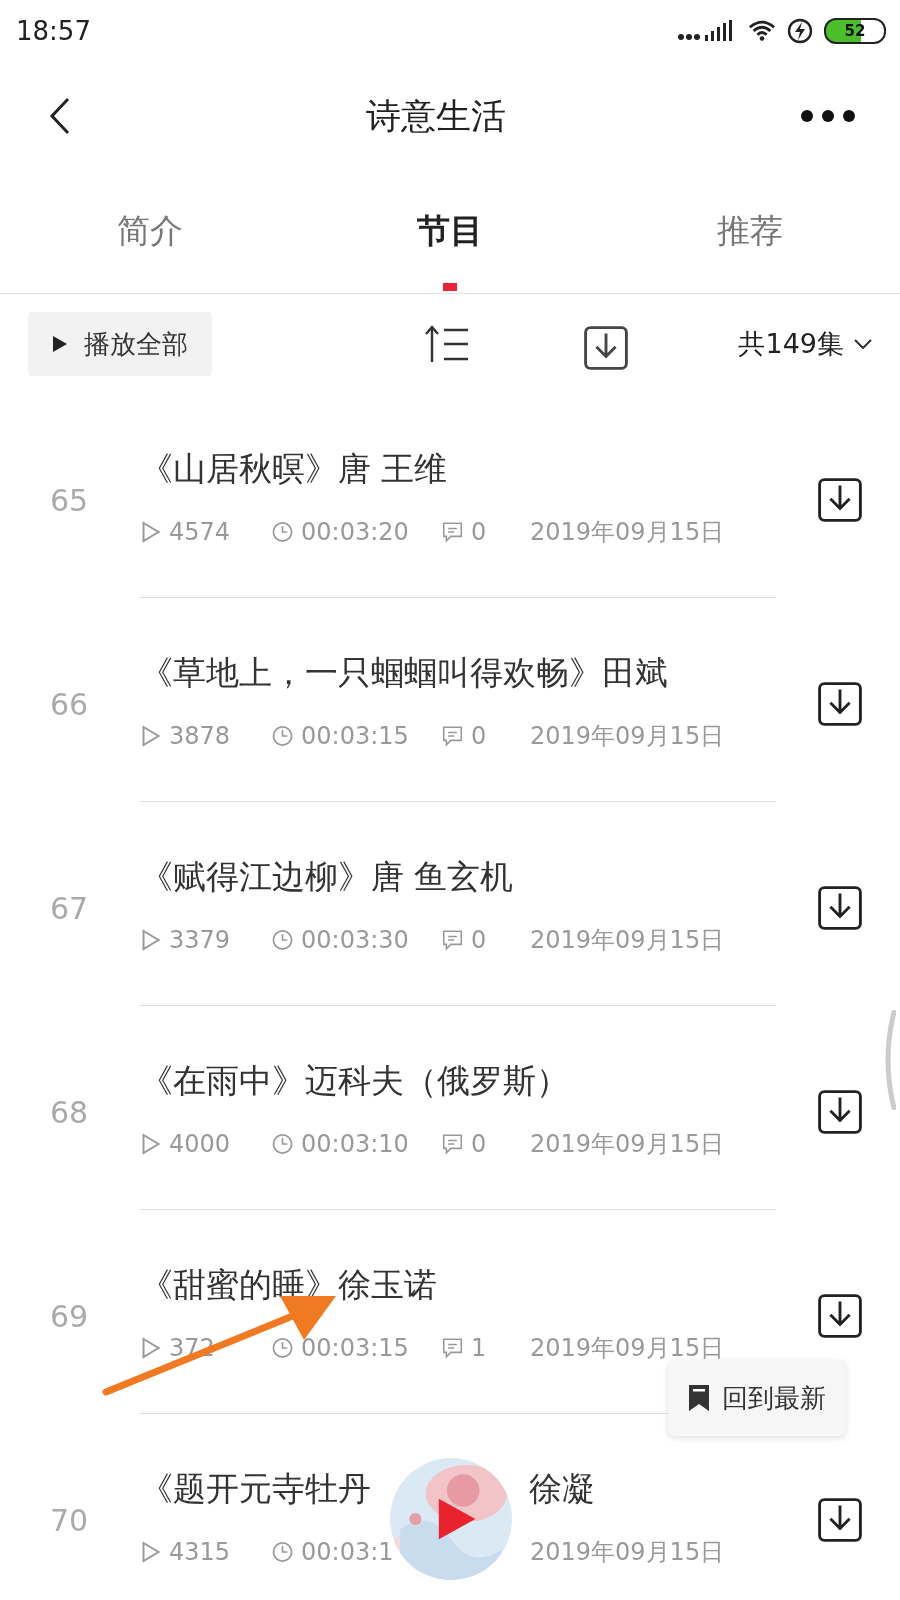 Image resolution: width=900 pixels, height=1600 pixels. What do you see at coordinates (404, 673) in the screenshot?
I see `episode-title: 《草地上，一只蝈蝈叫得欢畅》田斌` at bounding box center [404, 673].